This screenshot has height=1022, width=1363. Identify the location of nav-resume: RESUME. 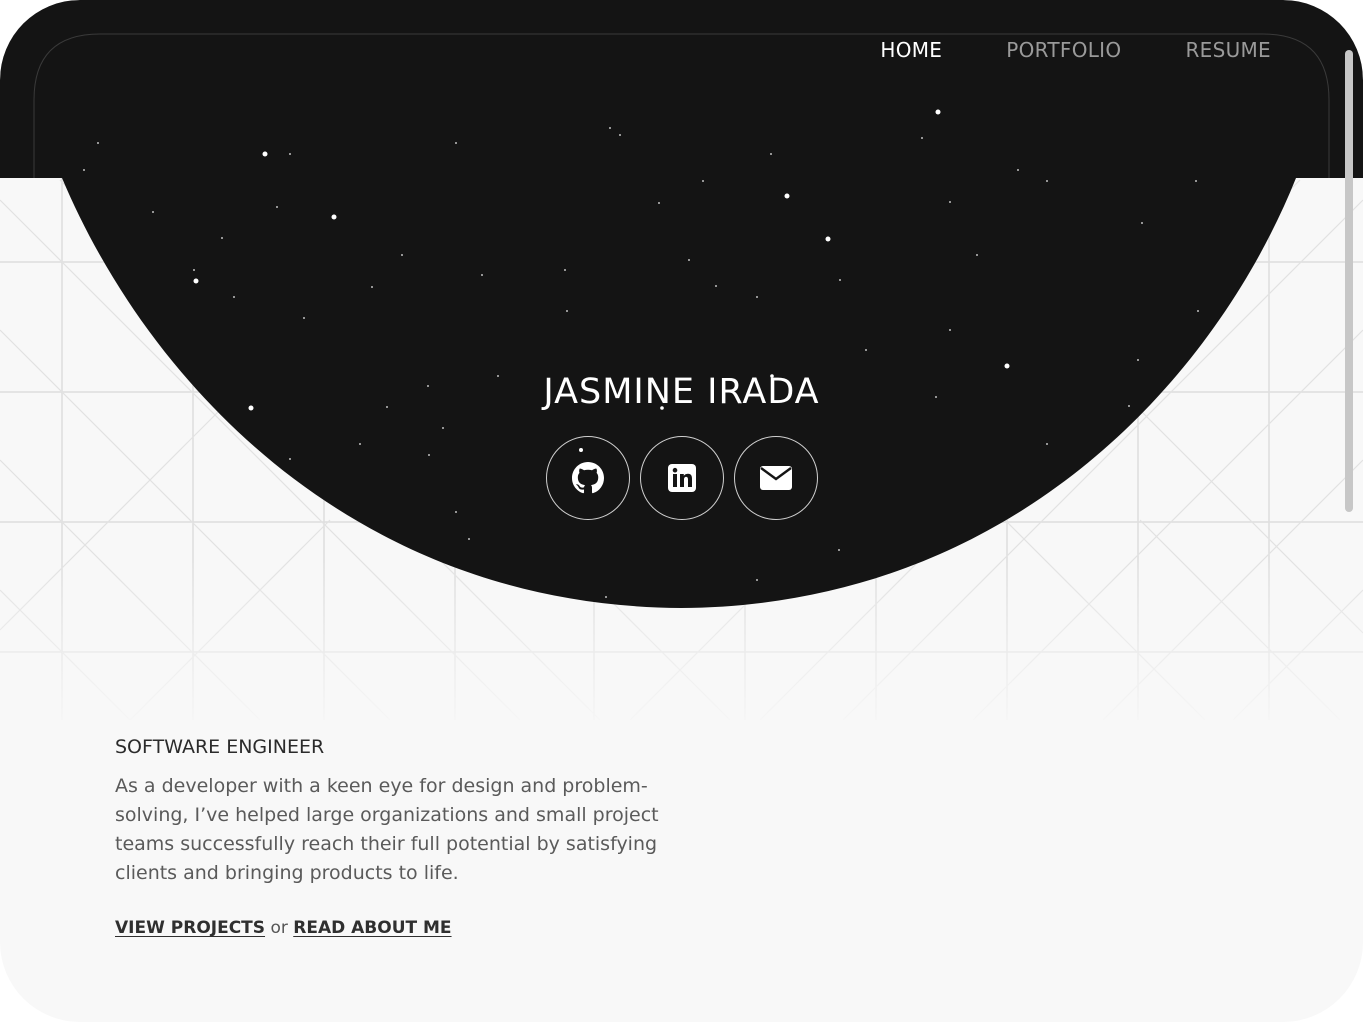
(1228, 50).